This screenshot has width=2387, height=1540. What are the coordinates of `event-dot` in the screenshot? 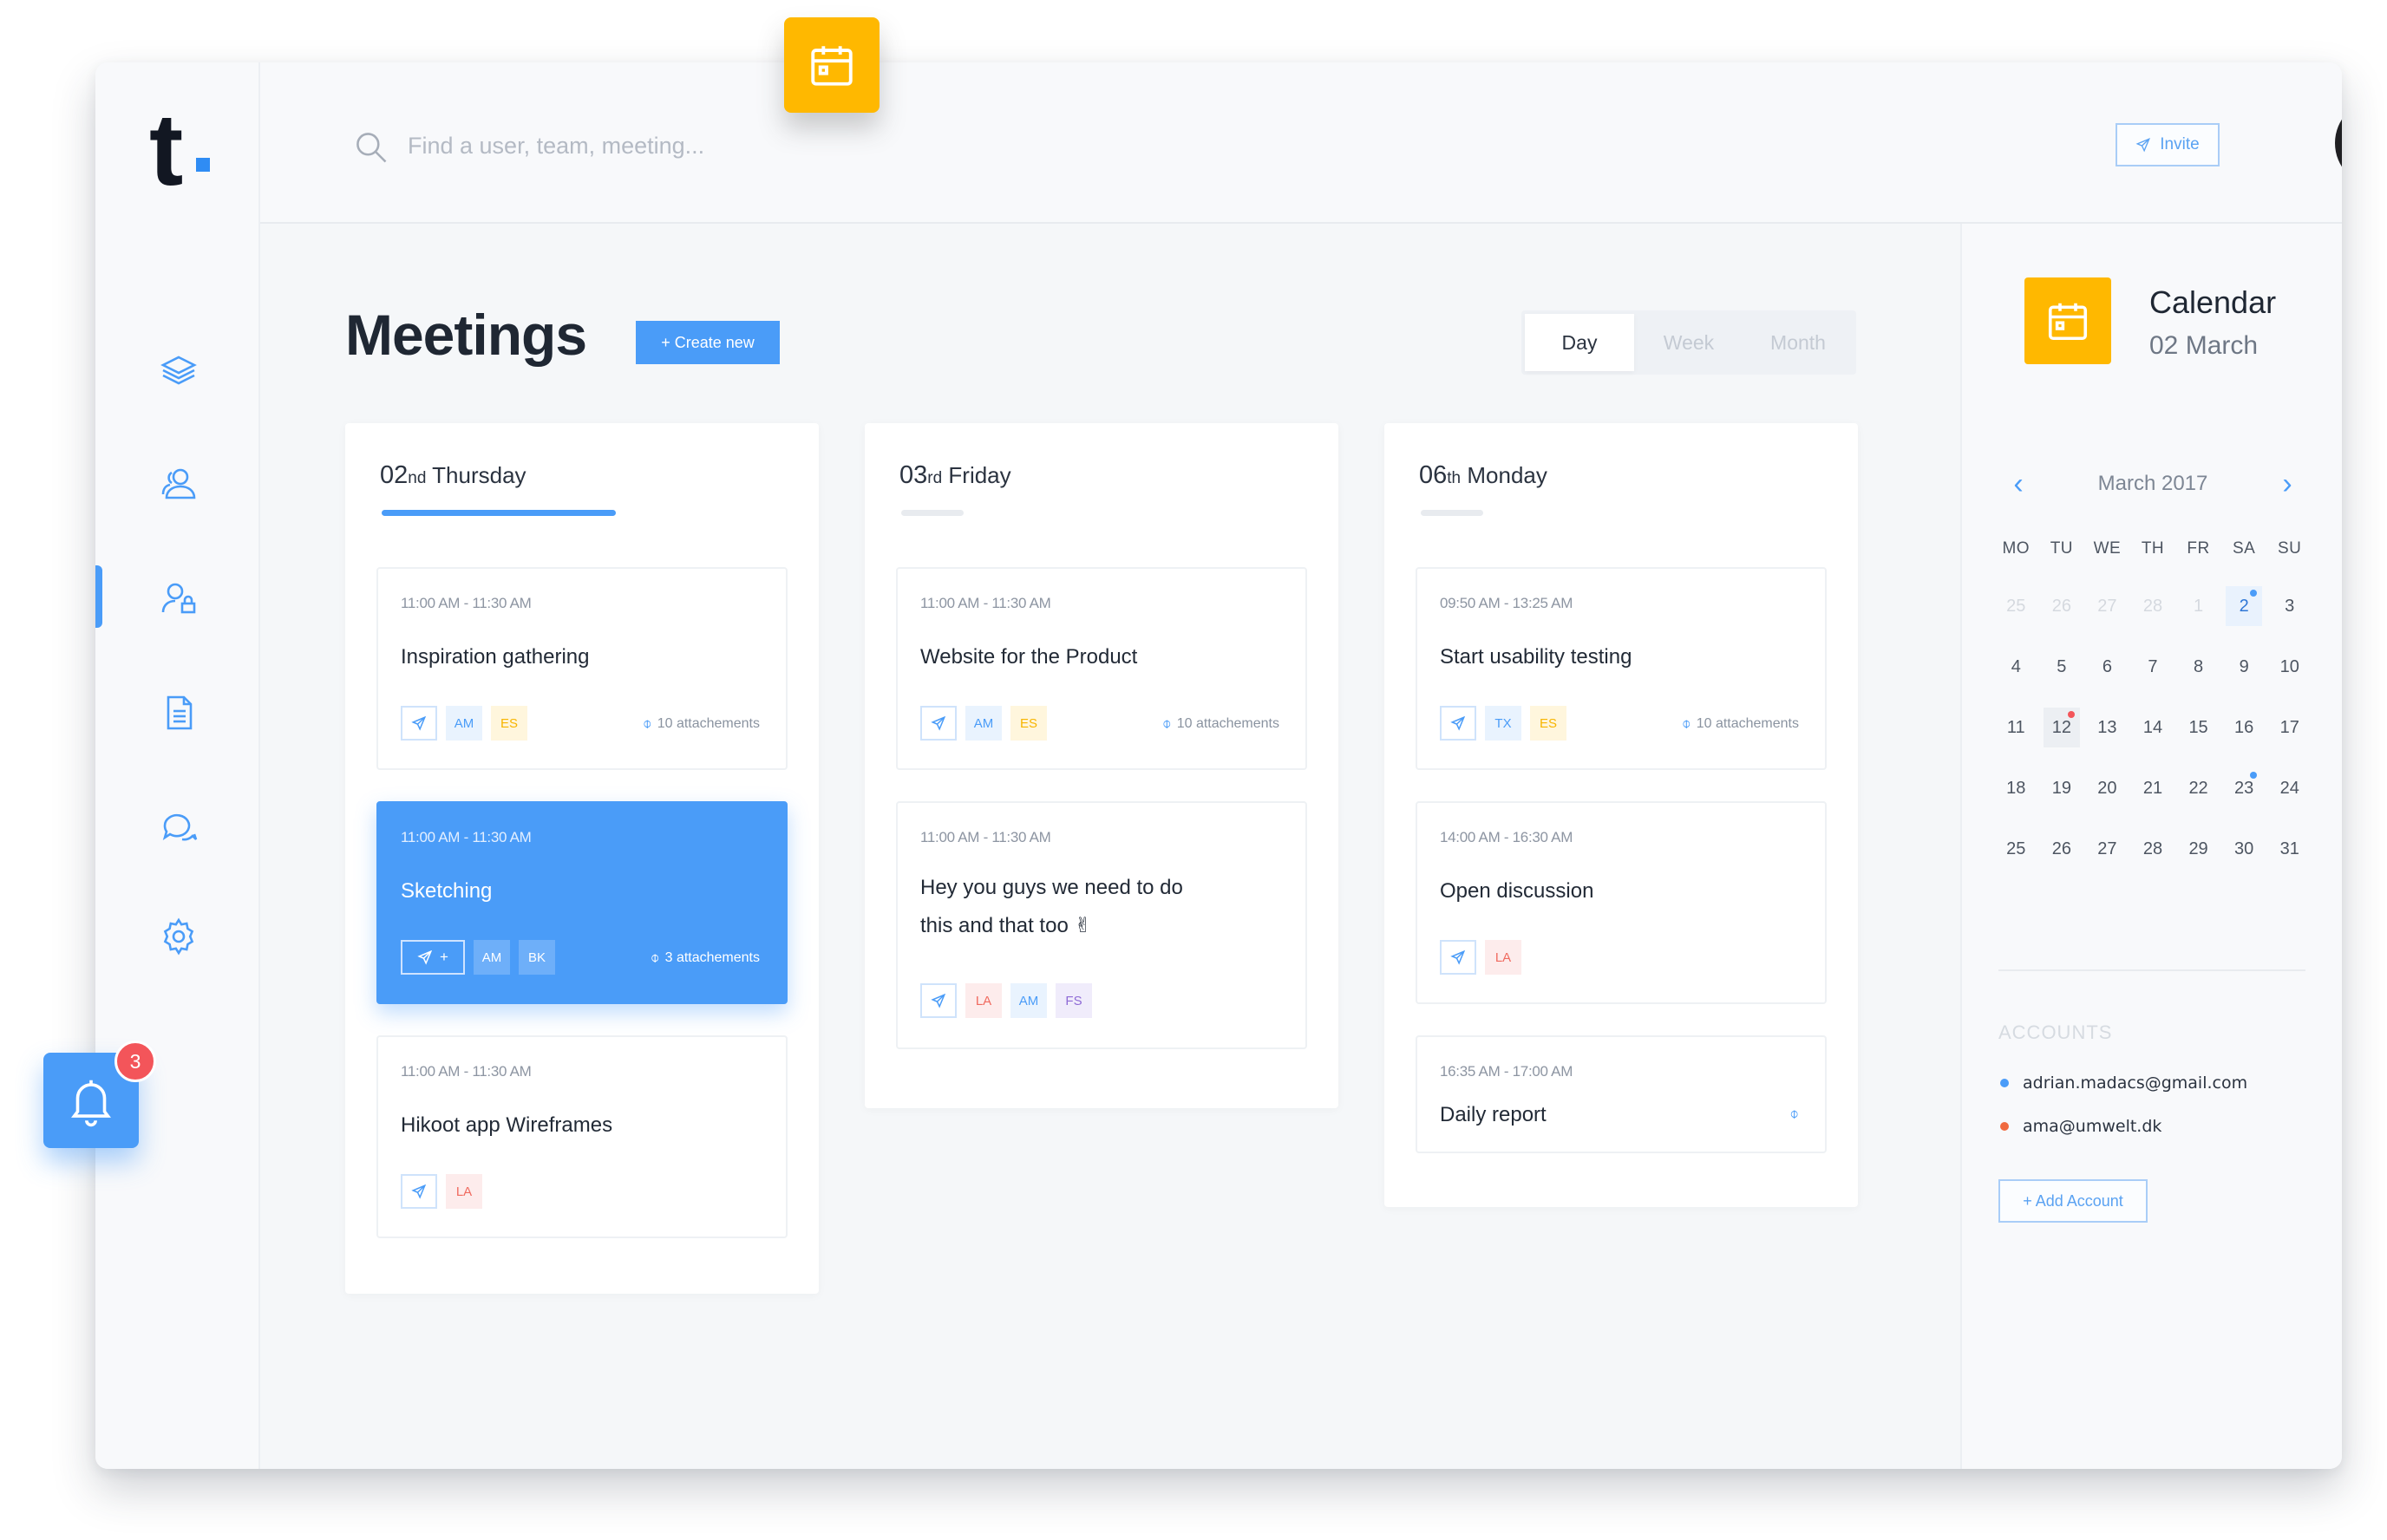 It's located at (2254, 593).